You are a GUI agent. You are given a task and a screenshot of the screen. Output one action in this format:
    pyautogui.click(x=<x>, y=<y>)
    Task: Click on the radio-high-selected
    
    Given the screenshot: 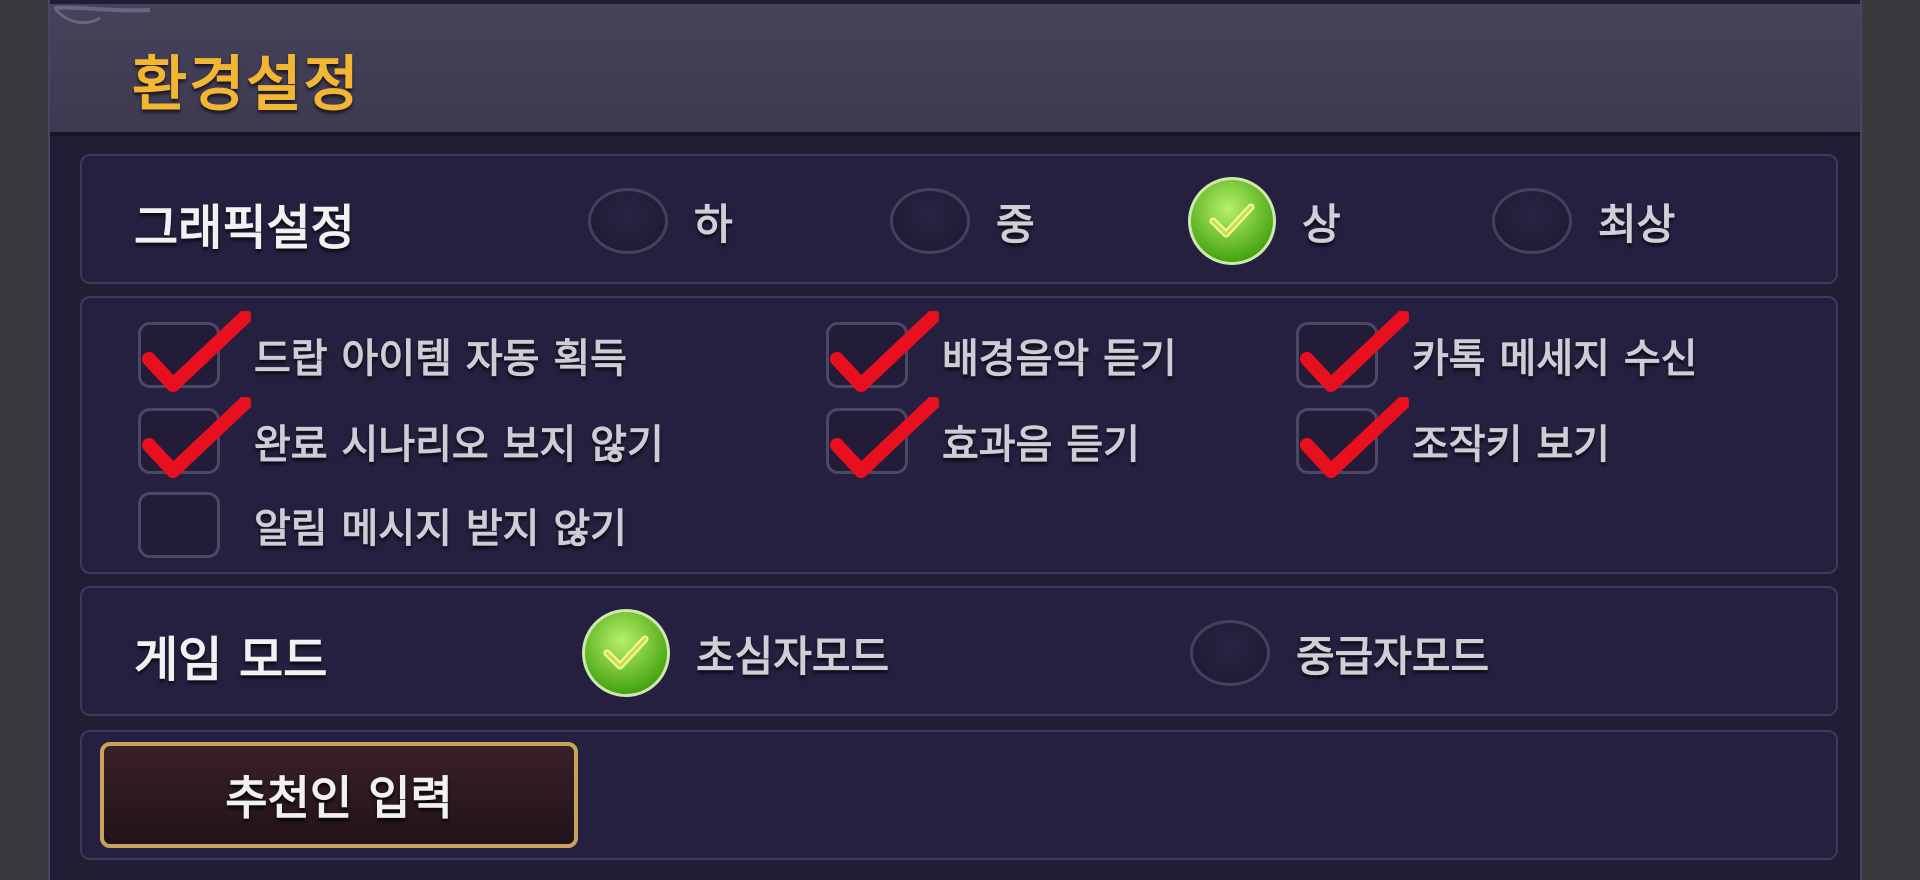 What is the action you would take?
    pyautogui.click(x=1232, y=221)
    